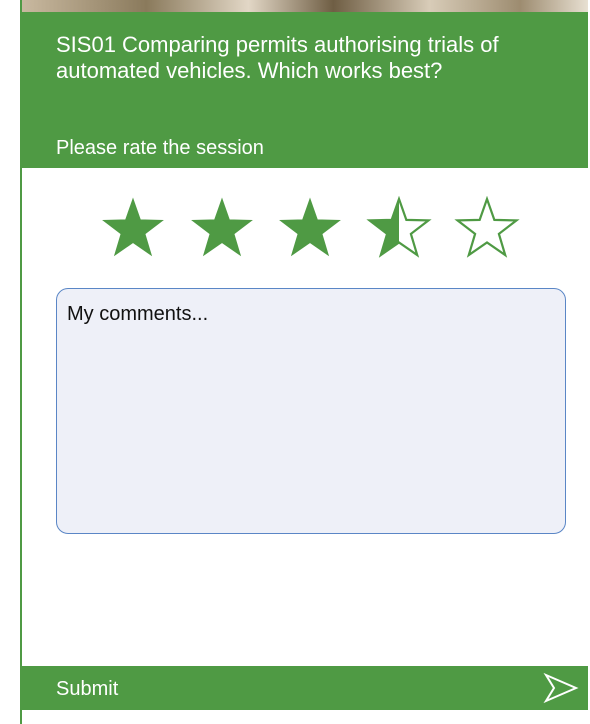 The width and height of the screenshot is (590, 724). I want to click on submit-label: Submit, so click(87, 689).